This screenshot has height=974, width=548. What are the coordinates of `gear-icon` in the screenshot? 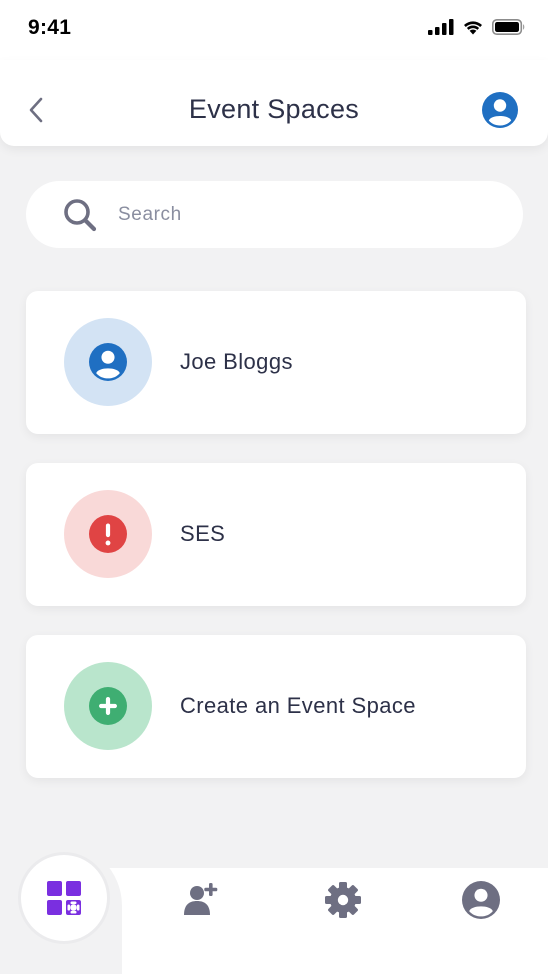 It's located at (343, 900).